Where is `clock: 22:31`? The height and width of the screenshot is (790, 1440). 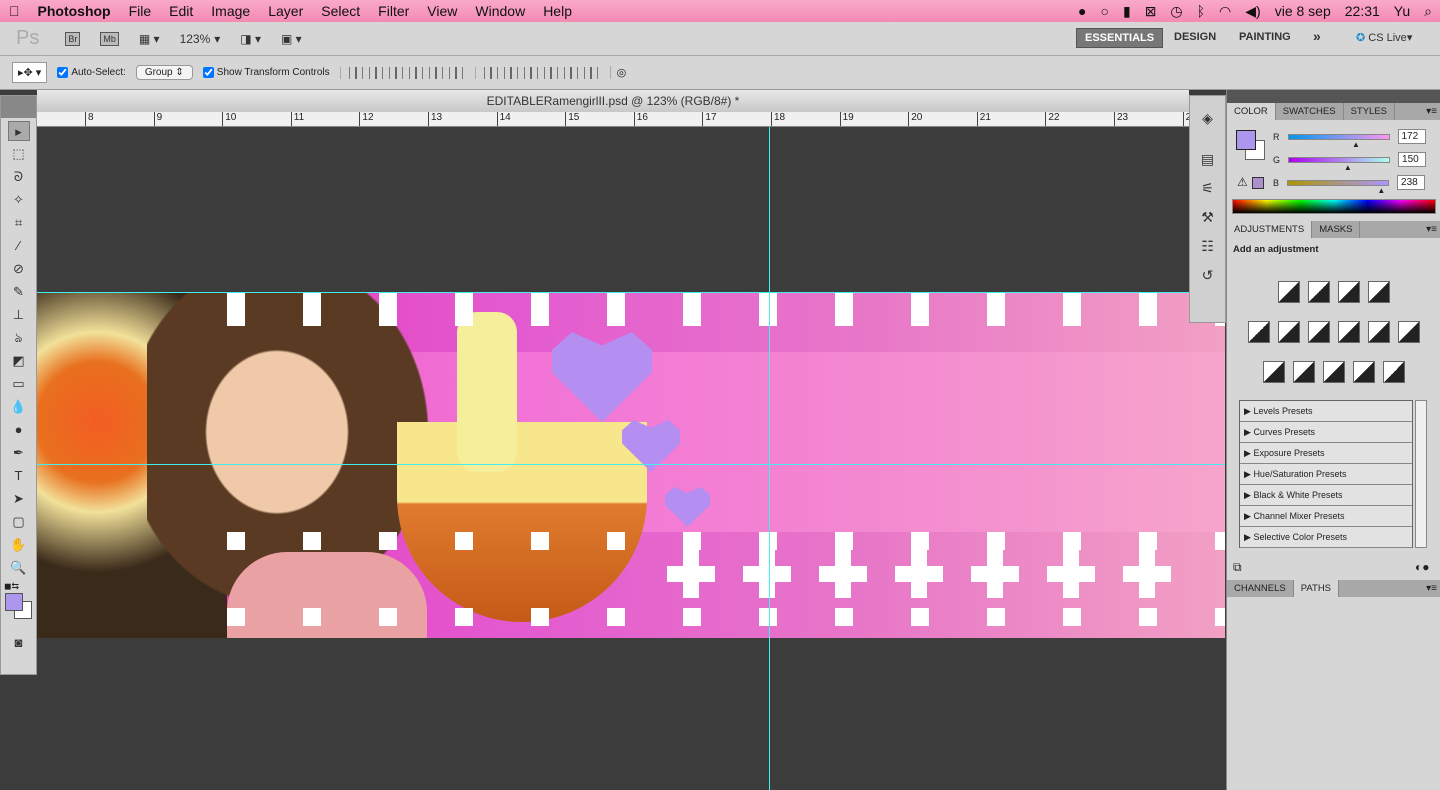
clock: 22:31 is located at coordinates (1362, 11).